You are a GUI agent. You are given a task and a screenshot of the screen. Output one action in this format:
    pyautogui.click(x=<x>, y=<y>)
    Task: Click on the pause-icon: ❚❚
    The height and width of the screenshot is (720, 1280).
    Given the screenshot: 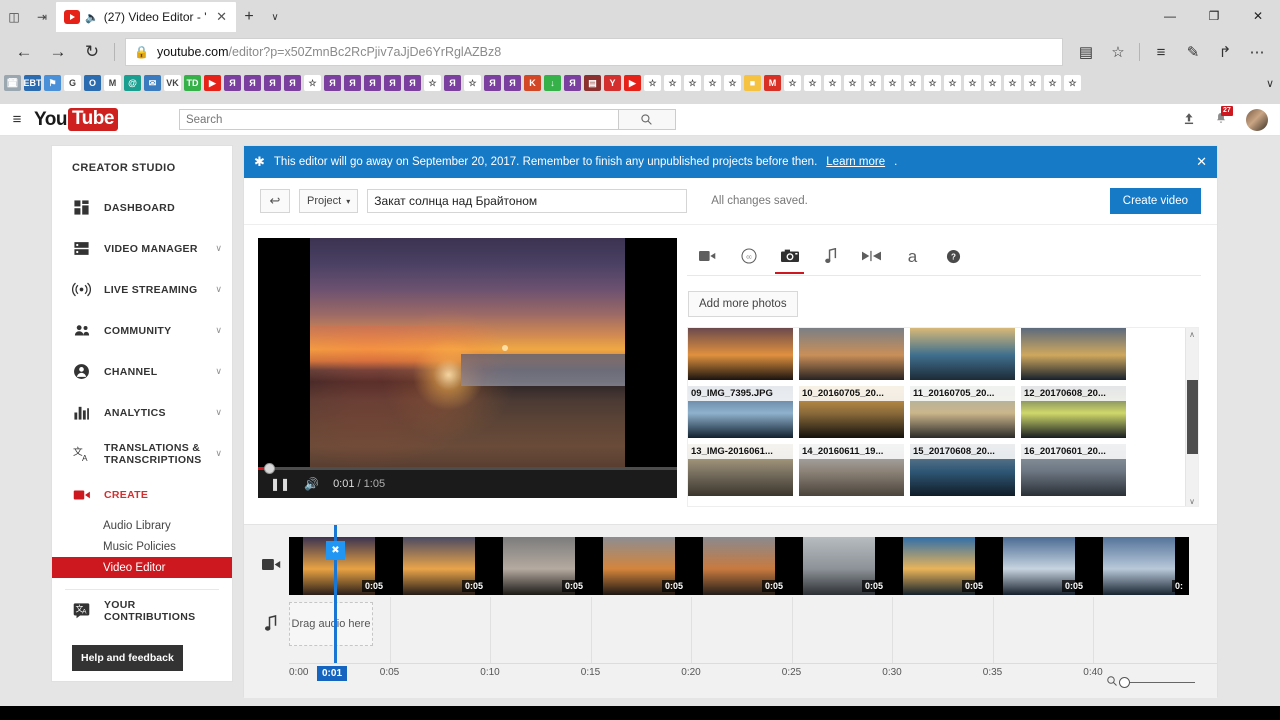 What is the action you would take?
    pyautogui.click(x=280, y=484)
    